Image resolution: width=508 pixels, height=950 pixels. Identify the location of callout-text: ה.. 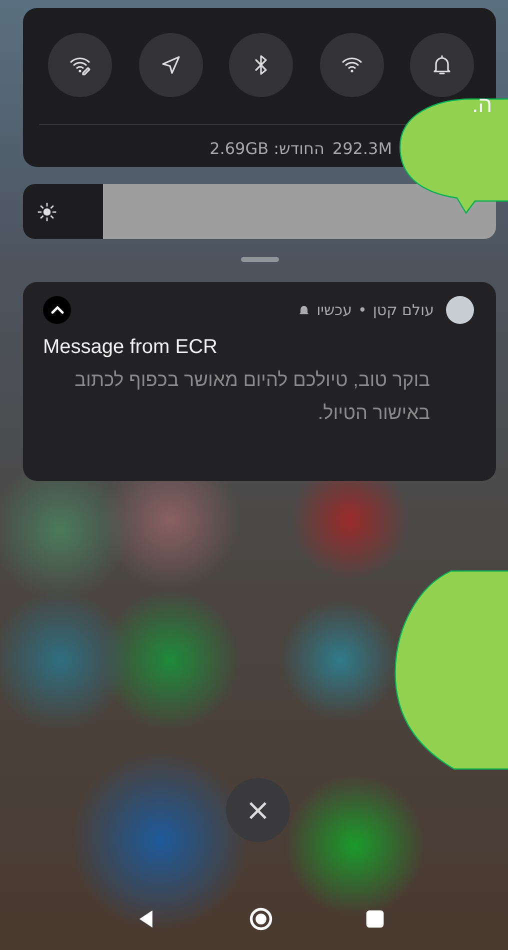
(482, 105).